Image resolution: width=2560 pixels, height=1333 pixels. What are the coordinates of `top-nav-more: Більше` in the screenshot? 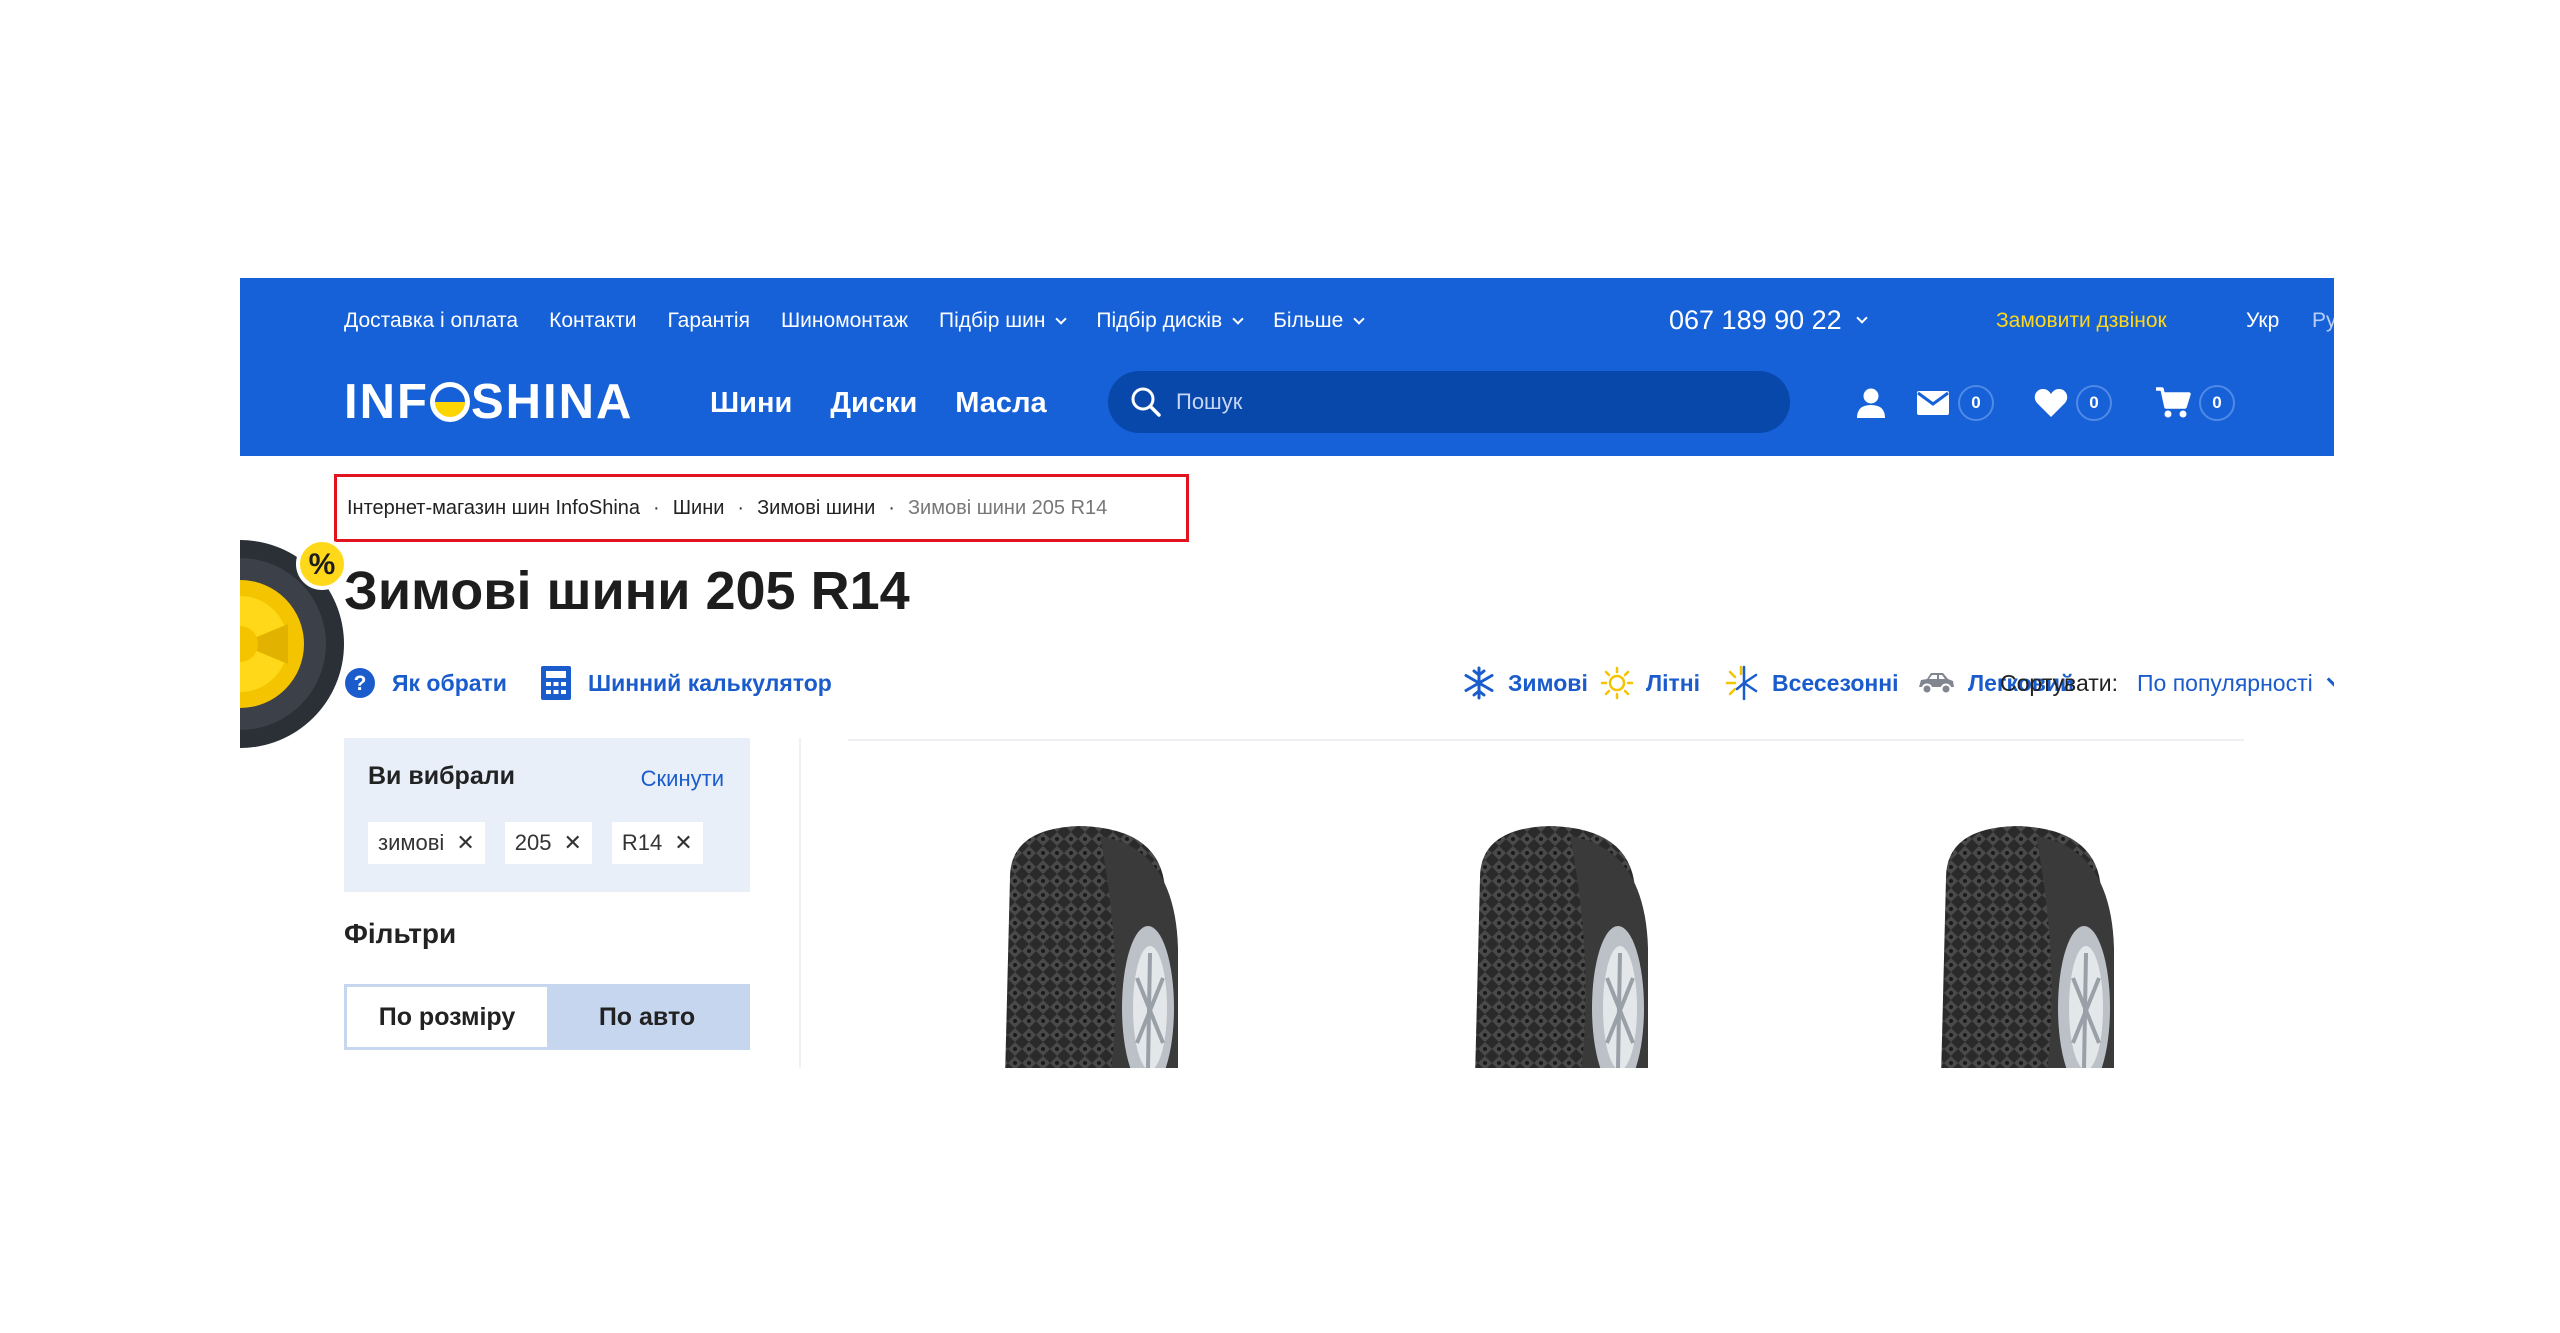 It's located at (1319, 321).